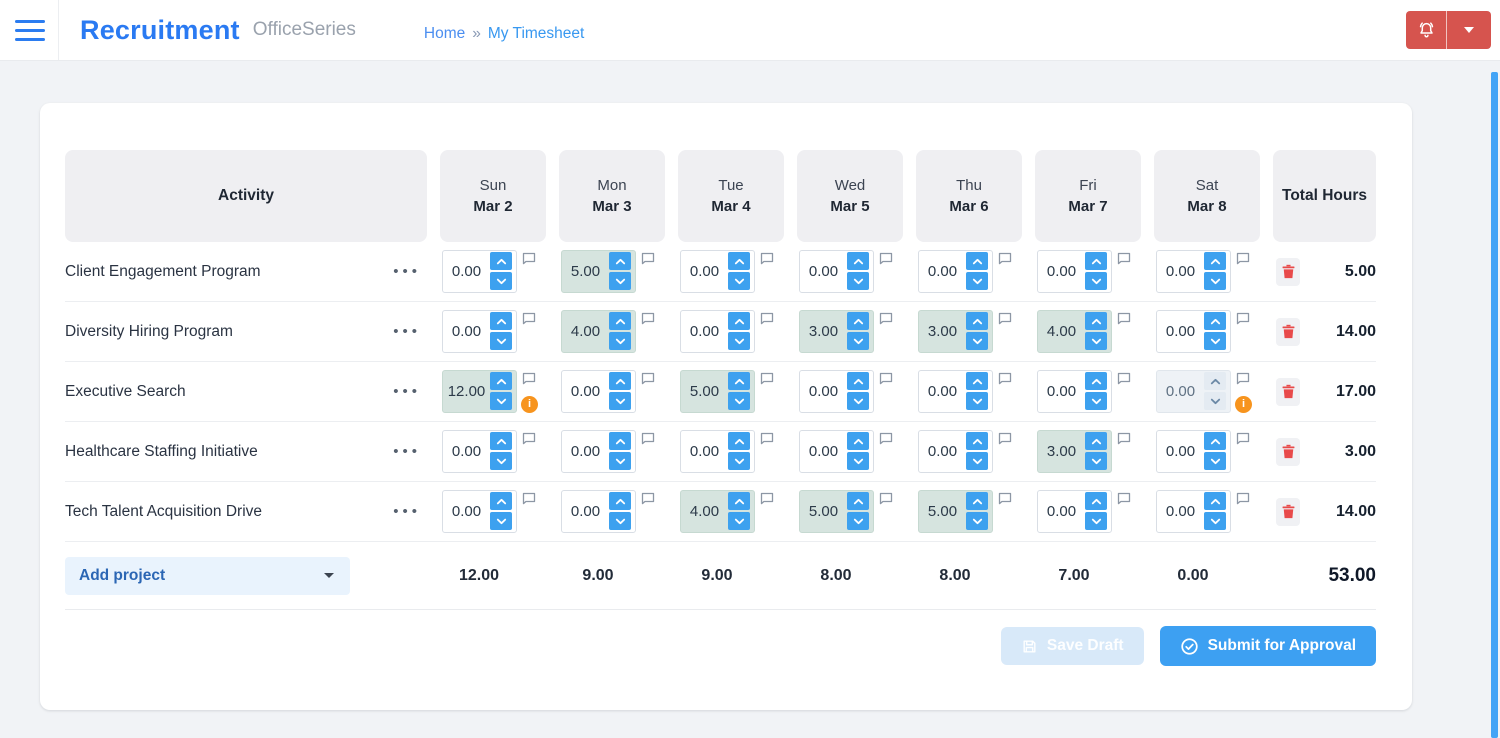  Describe the element at coordinates (1074, 451) in the screenshot. I see `hours-input: 3.00` at that location.